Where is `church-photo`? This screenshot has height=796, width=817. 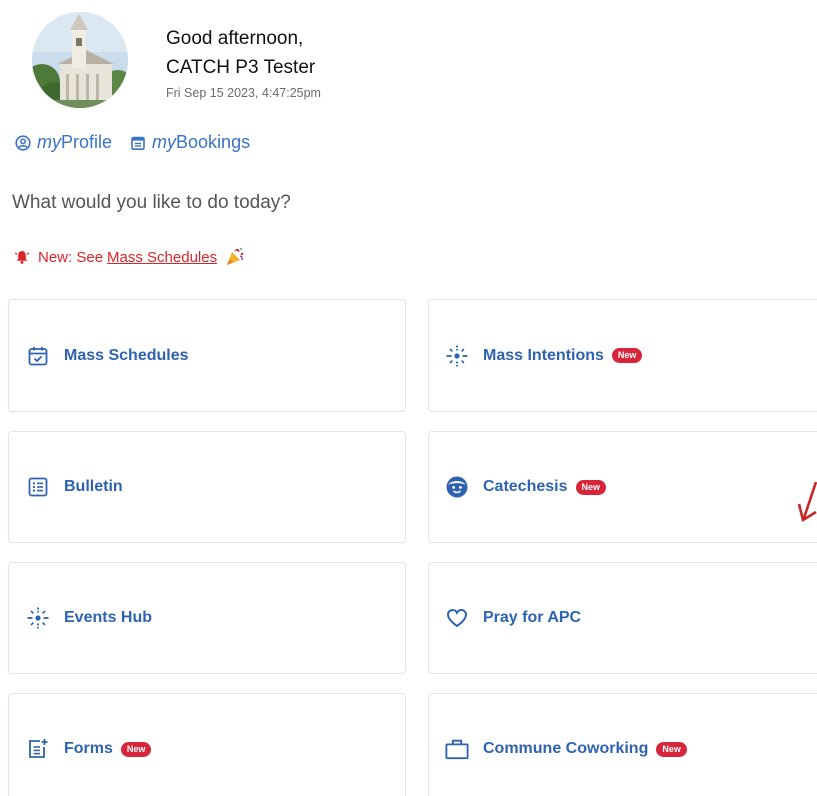
church-photo is located at coordinates (80, 60).